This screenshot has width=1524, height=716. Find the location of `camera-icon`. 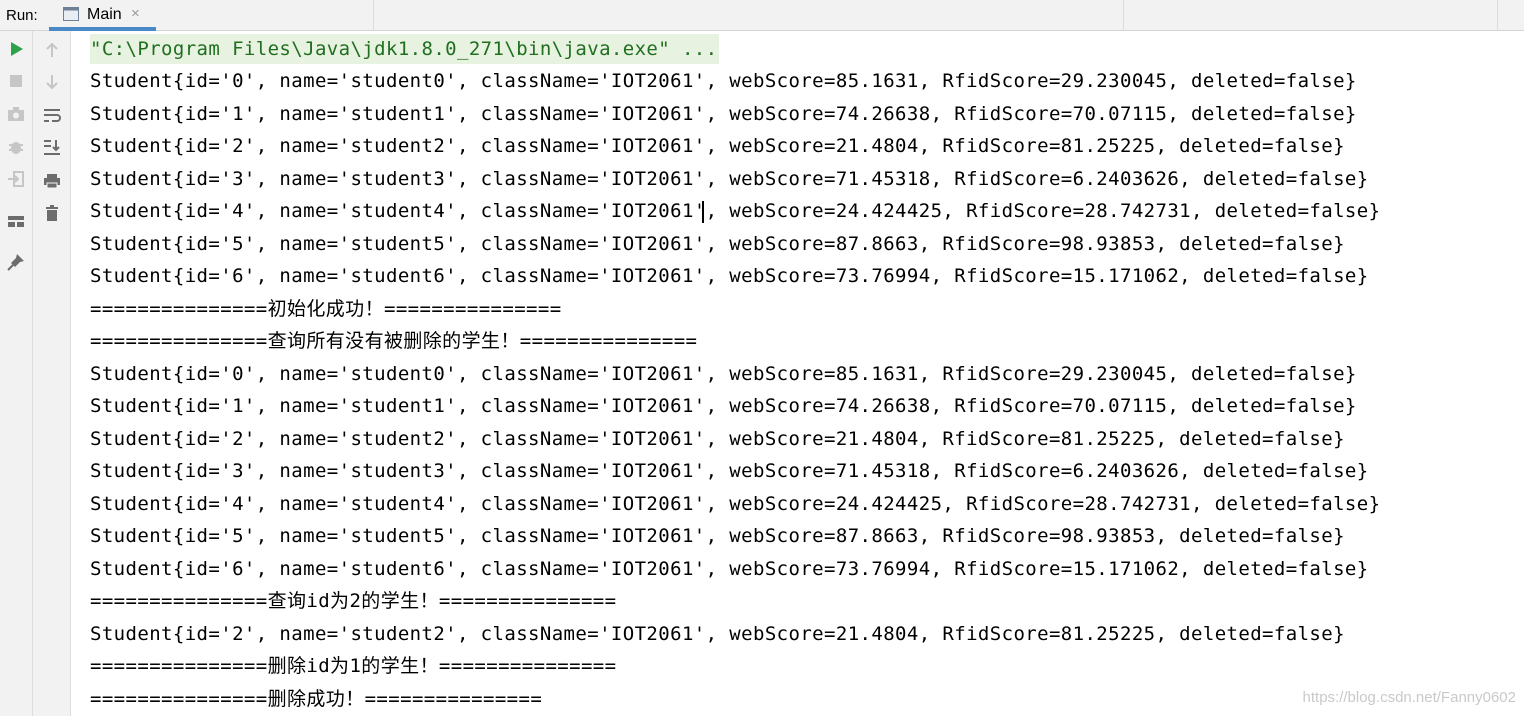

camera-icon is located at coordinates (16, 114).